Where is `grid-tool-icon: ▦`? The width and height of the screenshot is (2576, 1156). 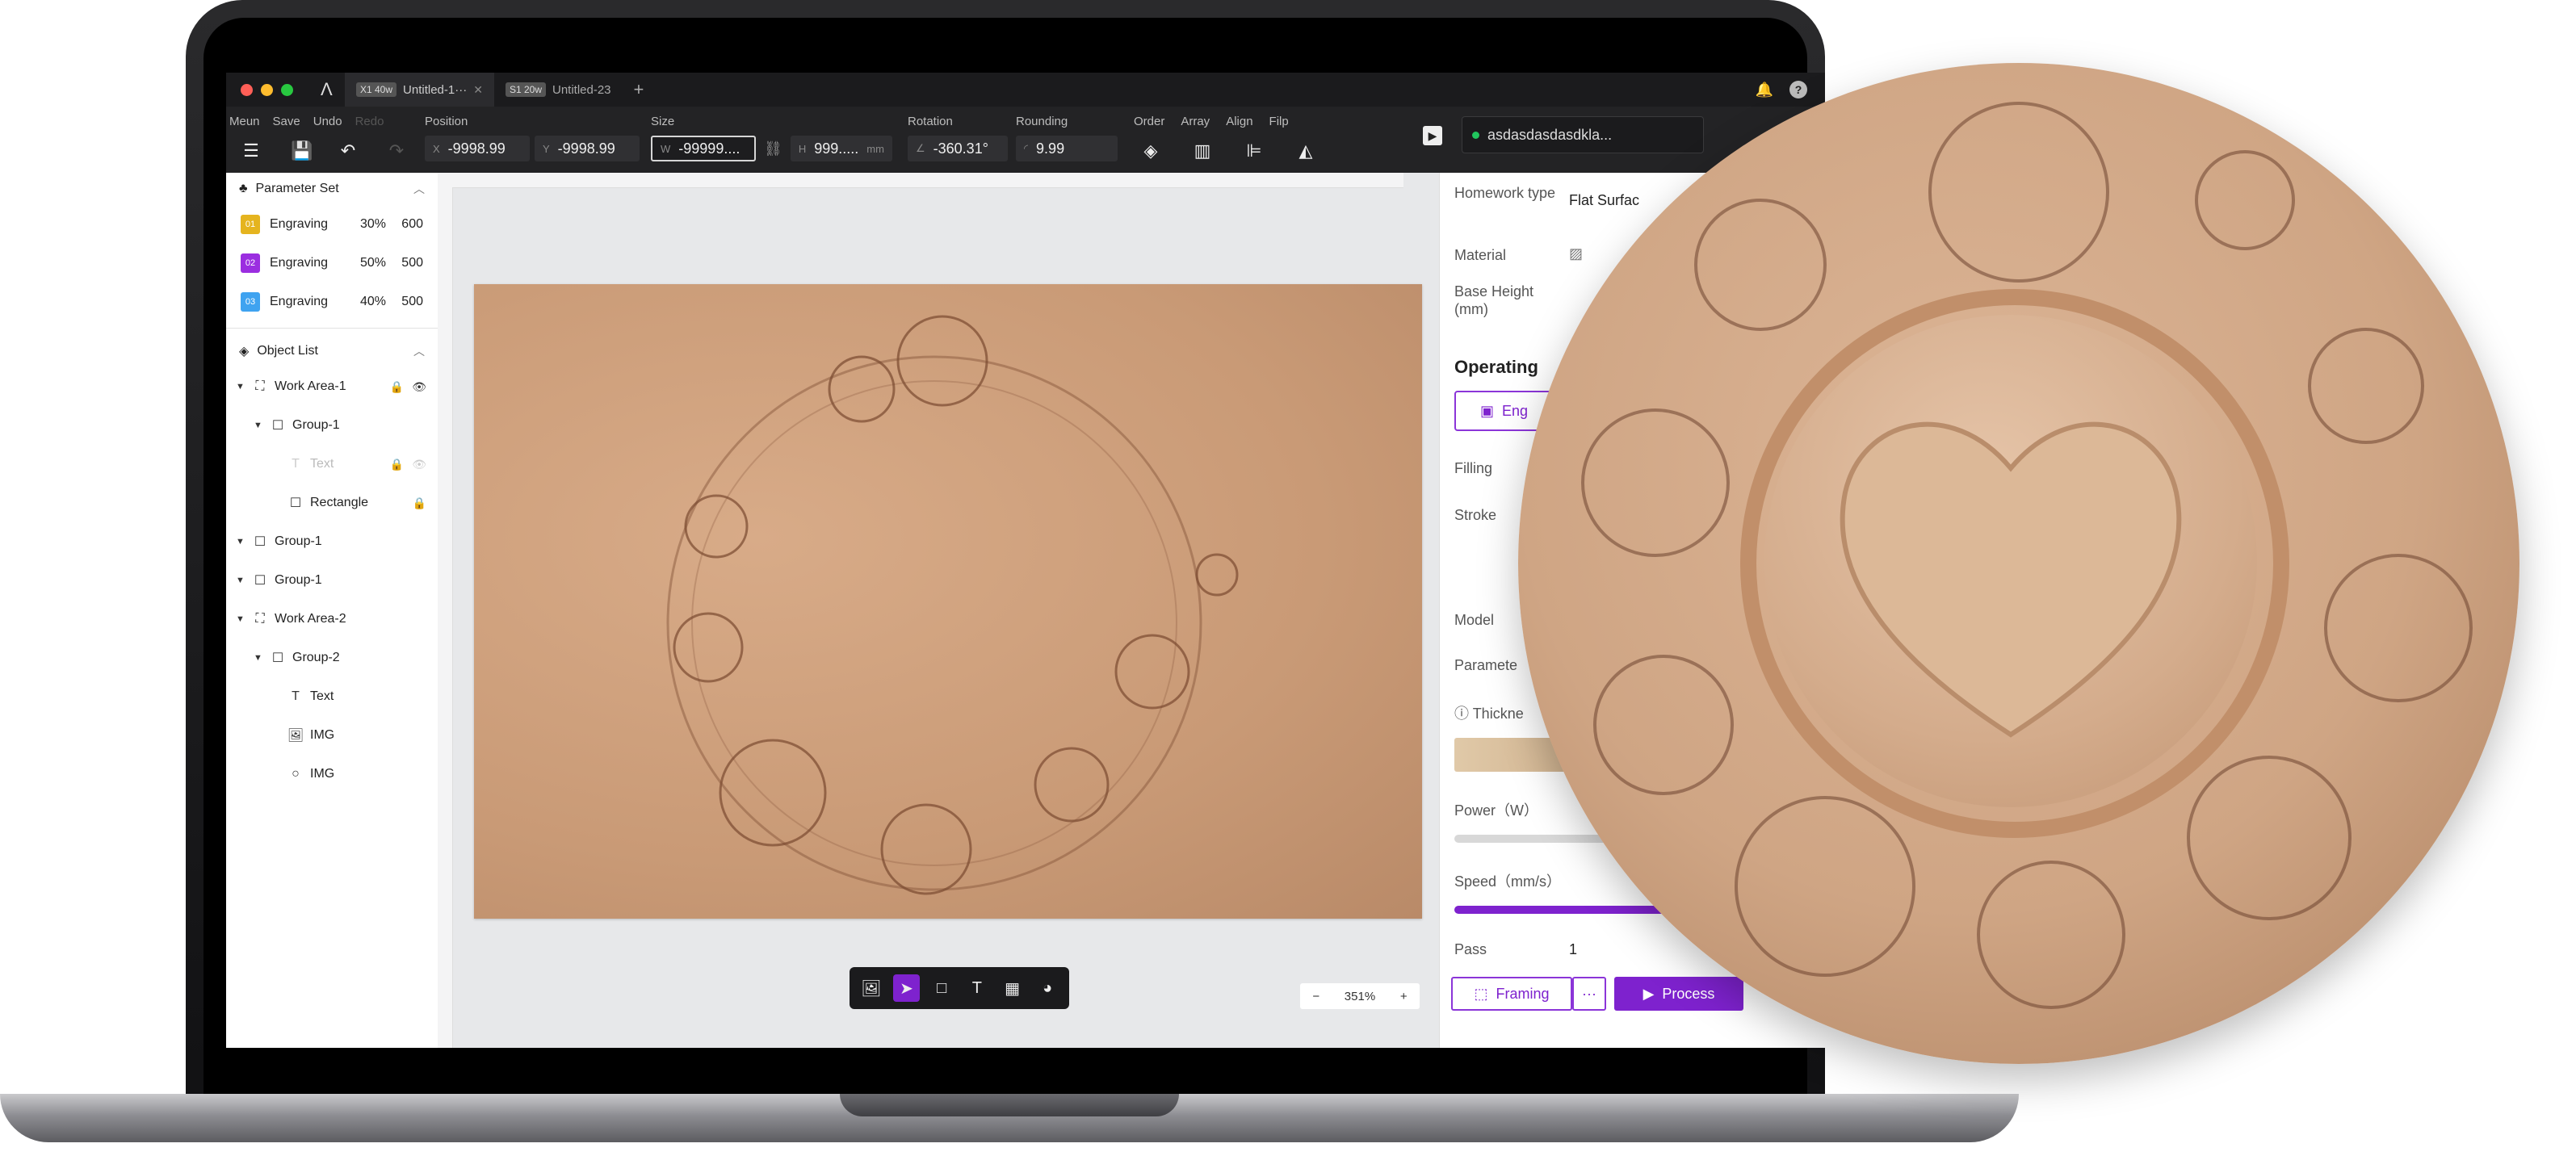 grid-tool-icon: ▦ is located at coordinates (1013, 988).